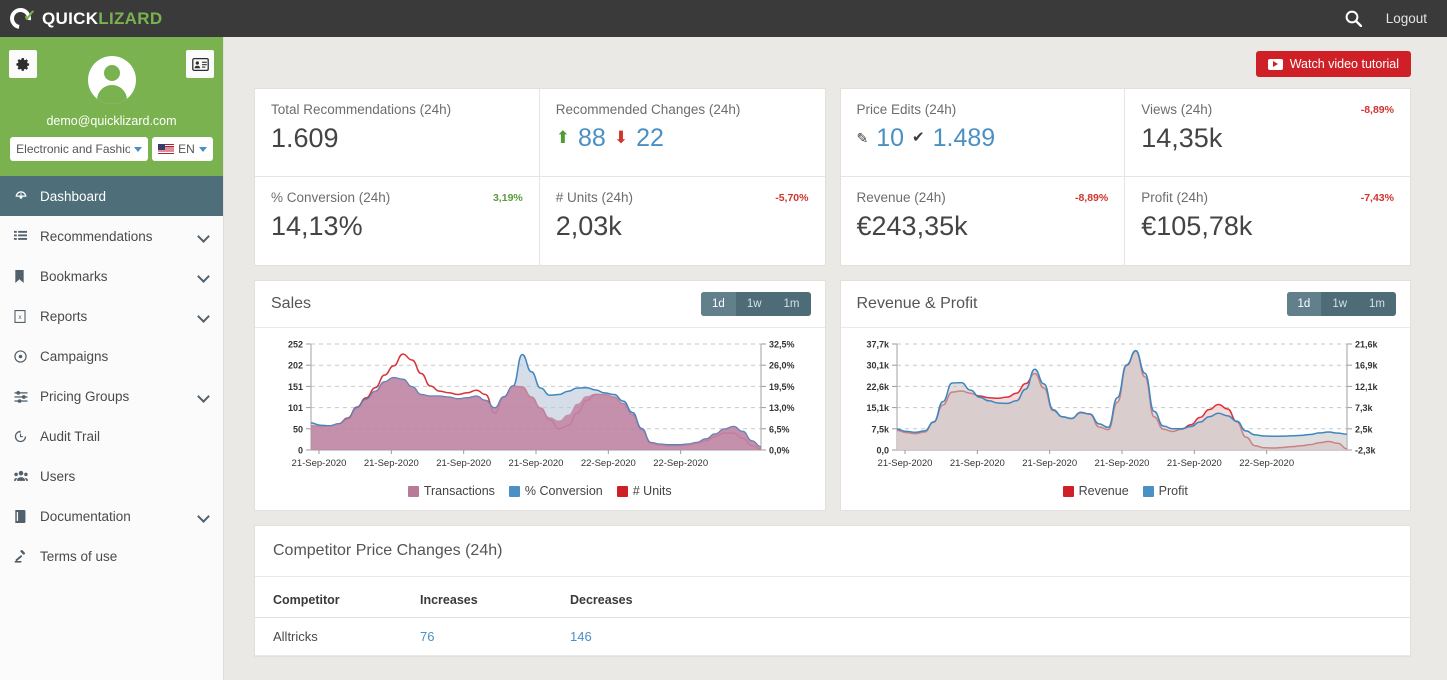 Image resolution: width=1447 pixels, height=680 pixels. Describe the element at coordinates (397, 133) in the screenshot. I see `kpi-cell: Total Recommendations (24h) 1.609` at that location.